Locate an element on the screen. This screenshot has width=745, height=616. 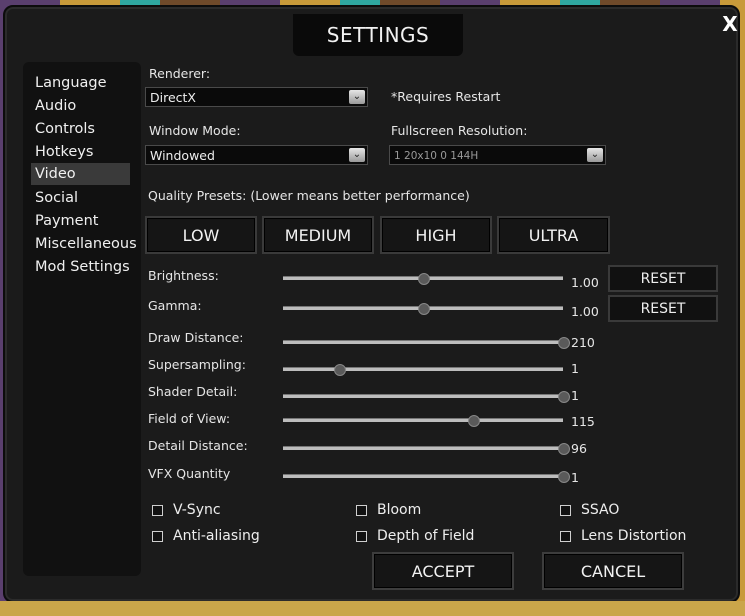
ssao-label: SSAO is located at coordinates (600, 510).